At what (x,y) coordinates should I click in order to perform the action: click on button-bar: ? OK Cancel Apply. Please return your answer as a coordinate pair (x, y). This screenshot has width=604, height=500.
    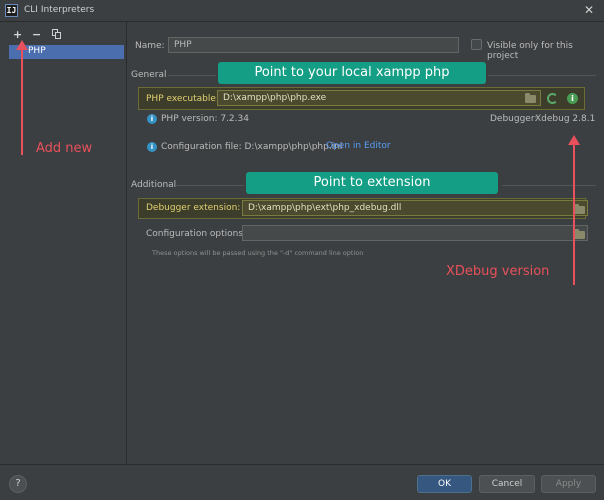
    Looking at the image, I should click on (302, 482).